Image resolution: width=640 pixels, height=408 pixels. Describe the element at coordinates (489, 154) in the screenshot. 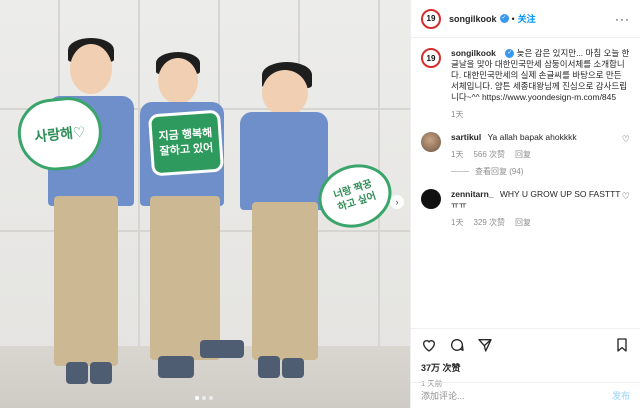

I see `comment-likes: 566 次赞` at that location.